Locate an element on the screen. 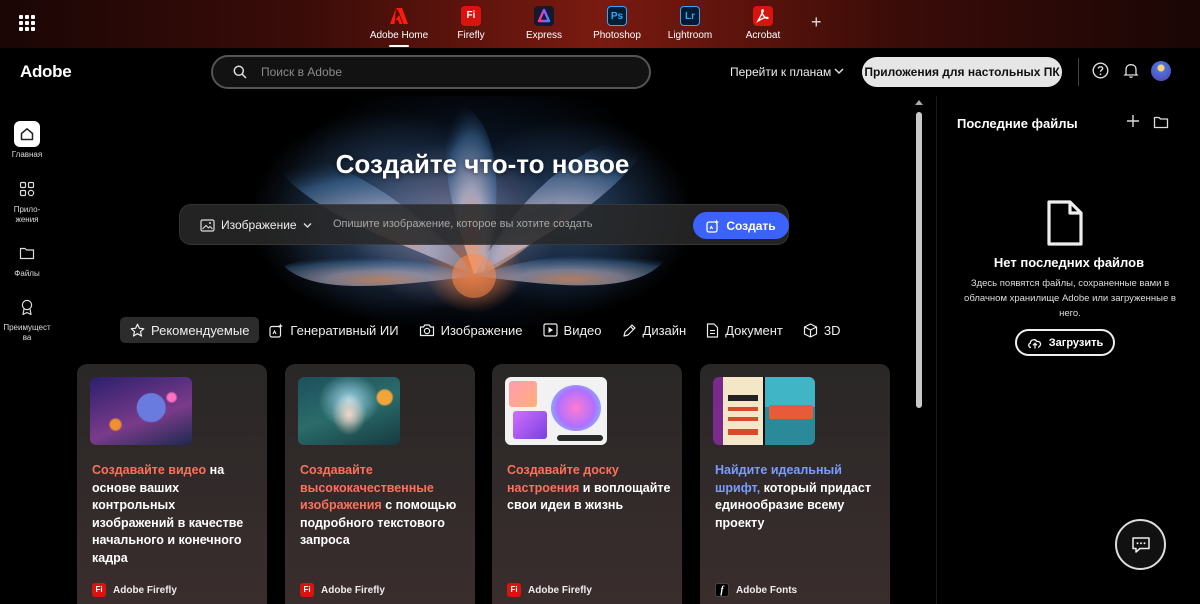  tab-firefly: Fi Firefly is located at coordinates (471, 26).